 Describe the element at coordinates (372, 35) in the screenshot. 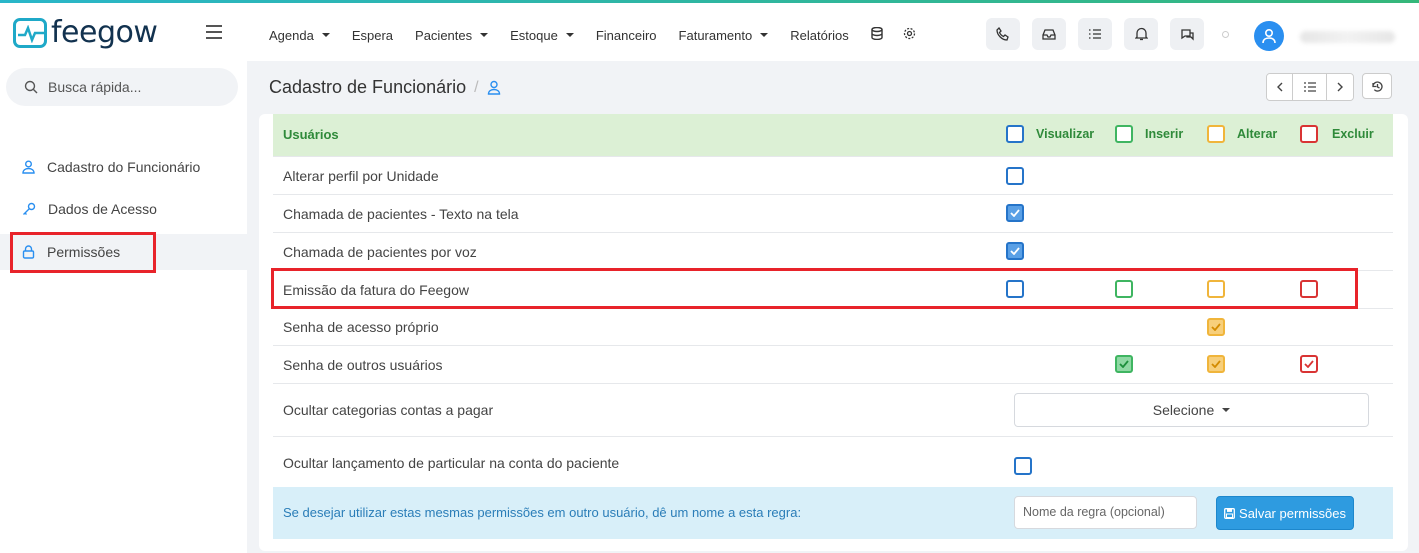

I see `nav-espera: Espera` at that location.